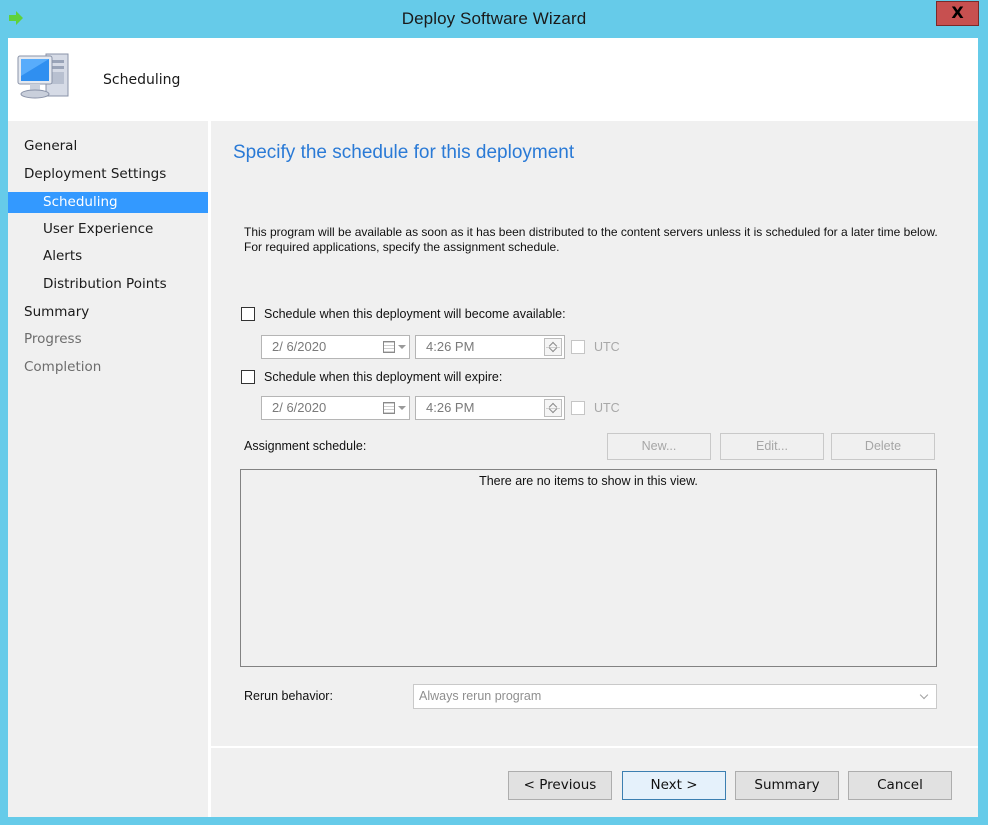 The width and height of the screenshot is (988, 825). I want to click on available-utc-row: UTC, so click(595, 347).